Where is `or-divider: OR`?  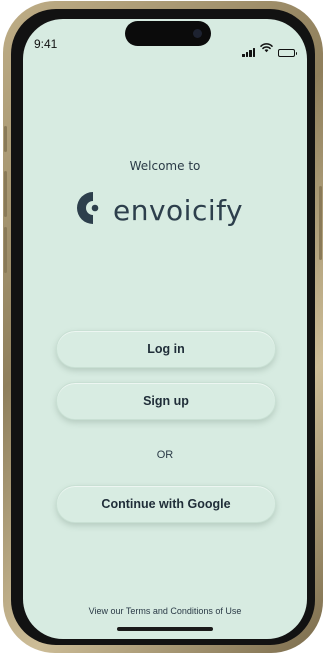
or-divider: OR is located at coordinates (165, 455).